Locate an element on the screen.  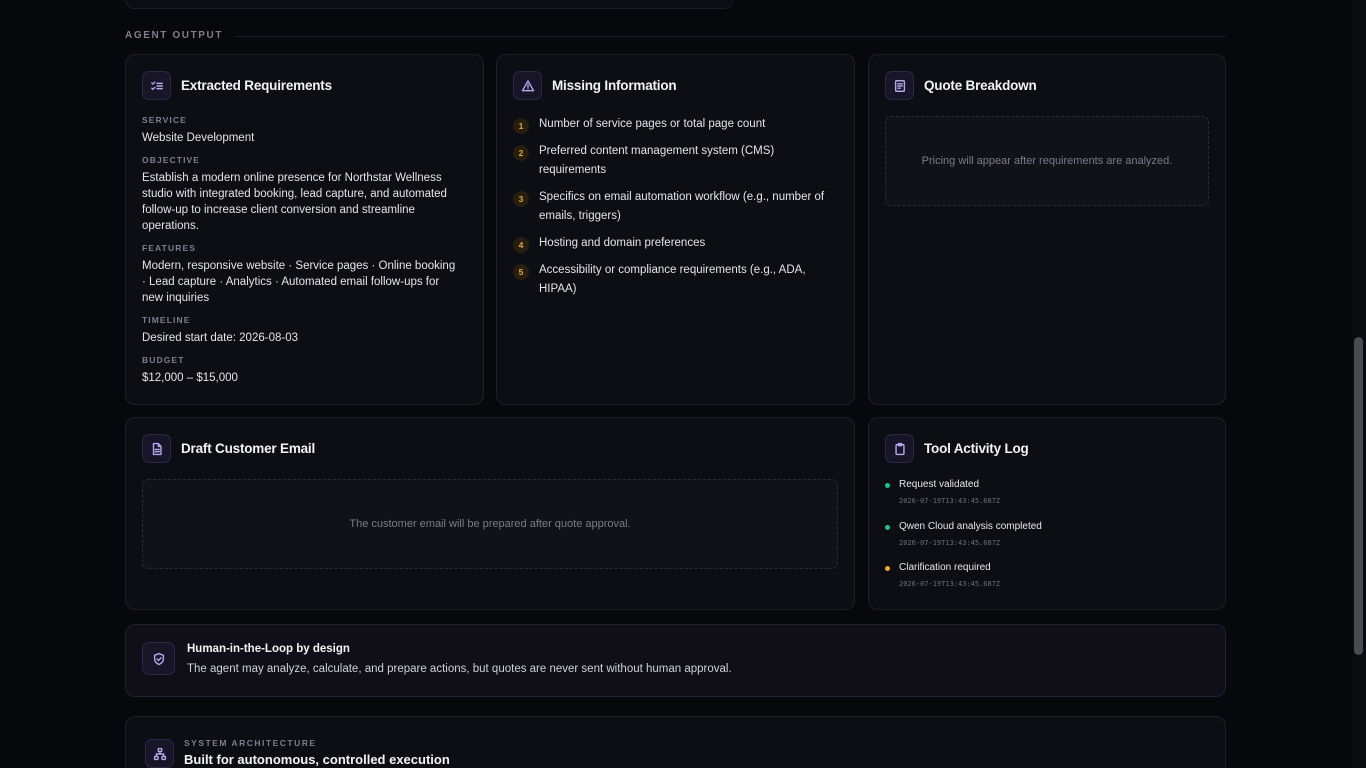
section-label: AGENT OUTPUT is located at coordinates (174, 35).